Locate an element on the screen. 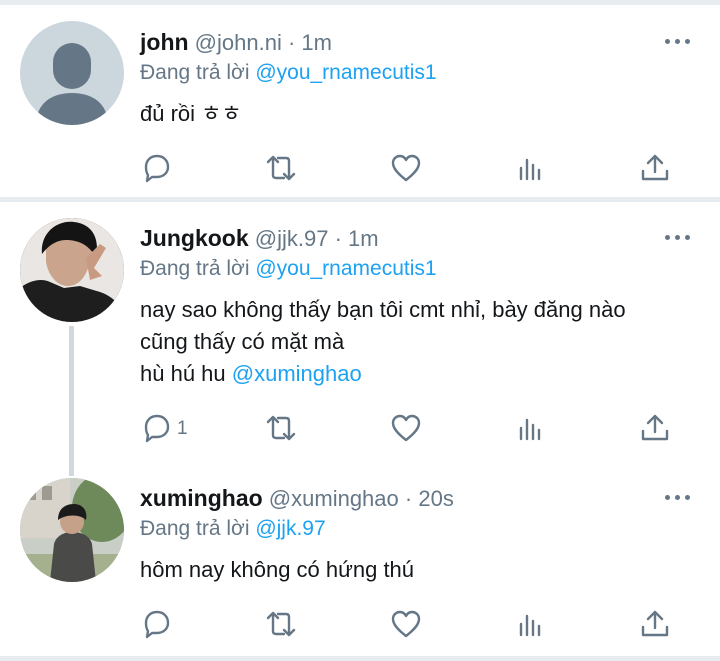 The width and height of the screenshot is (720, 661). display-name: Jungkook is located at coordinates (194, 238).